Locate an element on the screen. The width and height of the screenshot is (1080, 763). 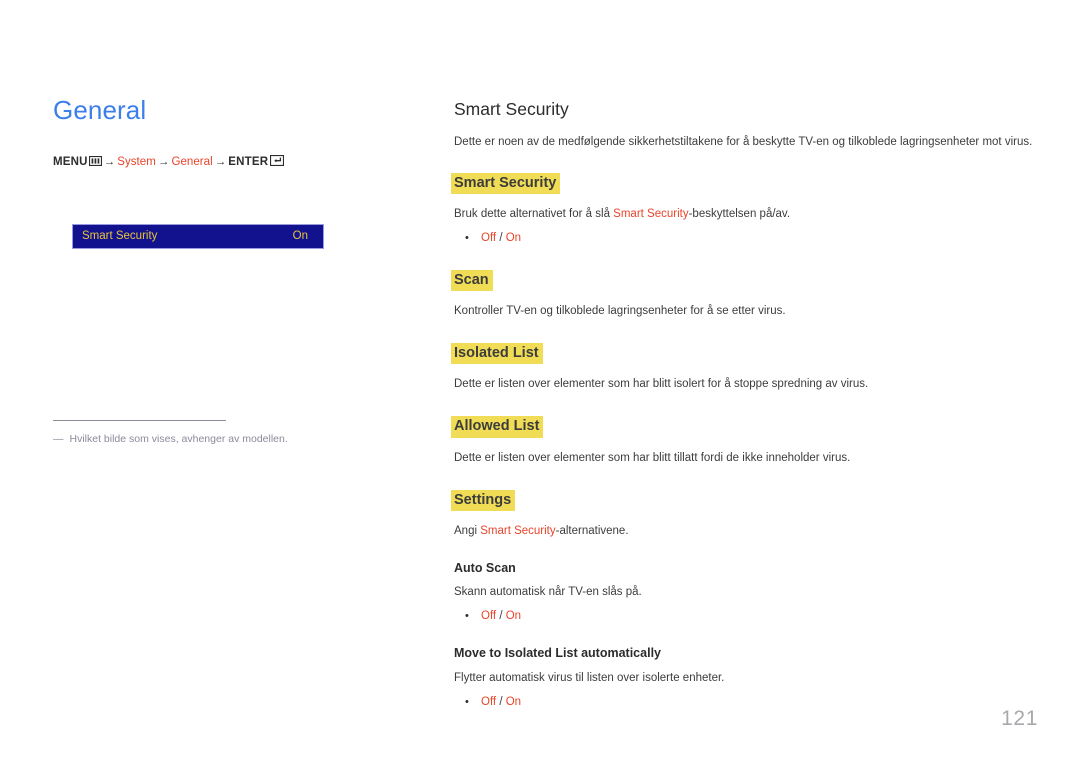
breadcrumb-arrow-1: → is located at coordinates (109, 161).